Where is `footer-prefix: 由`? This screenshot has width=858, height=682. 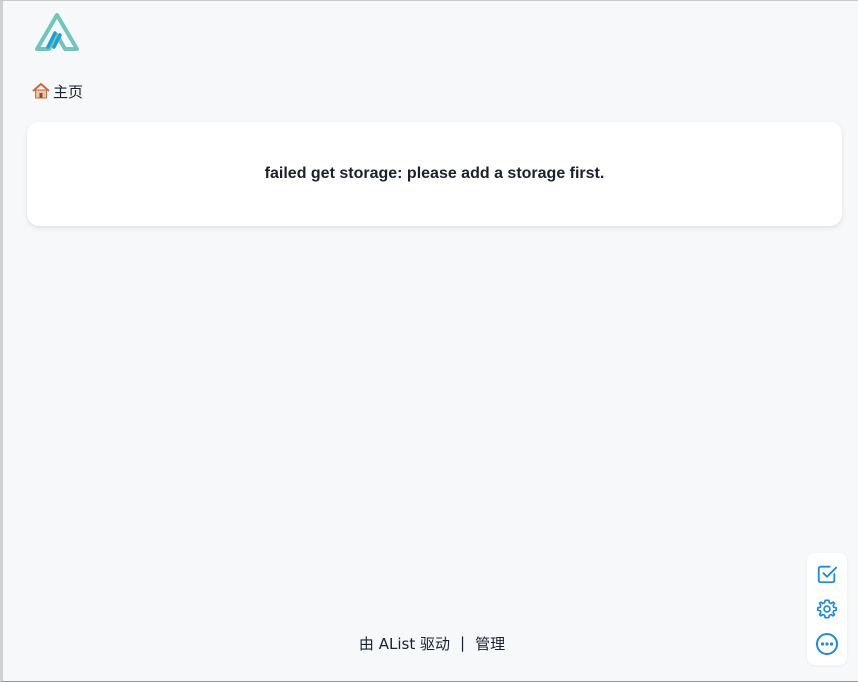
footer-prefix: 由 is located at coordinates (366, 643).